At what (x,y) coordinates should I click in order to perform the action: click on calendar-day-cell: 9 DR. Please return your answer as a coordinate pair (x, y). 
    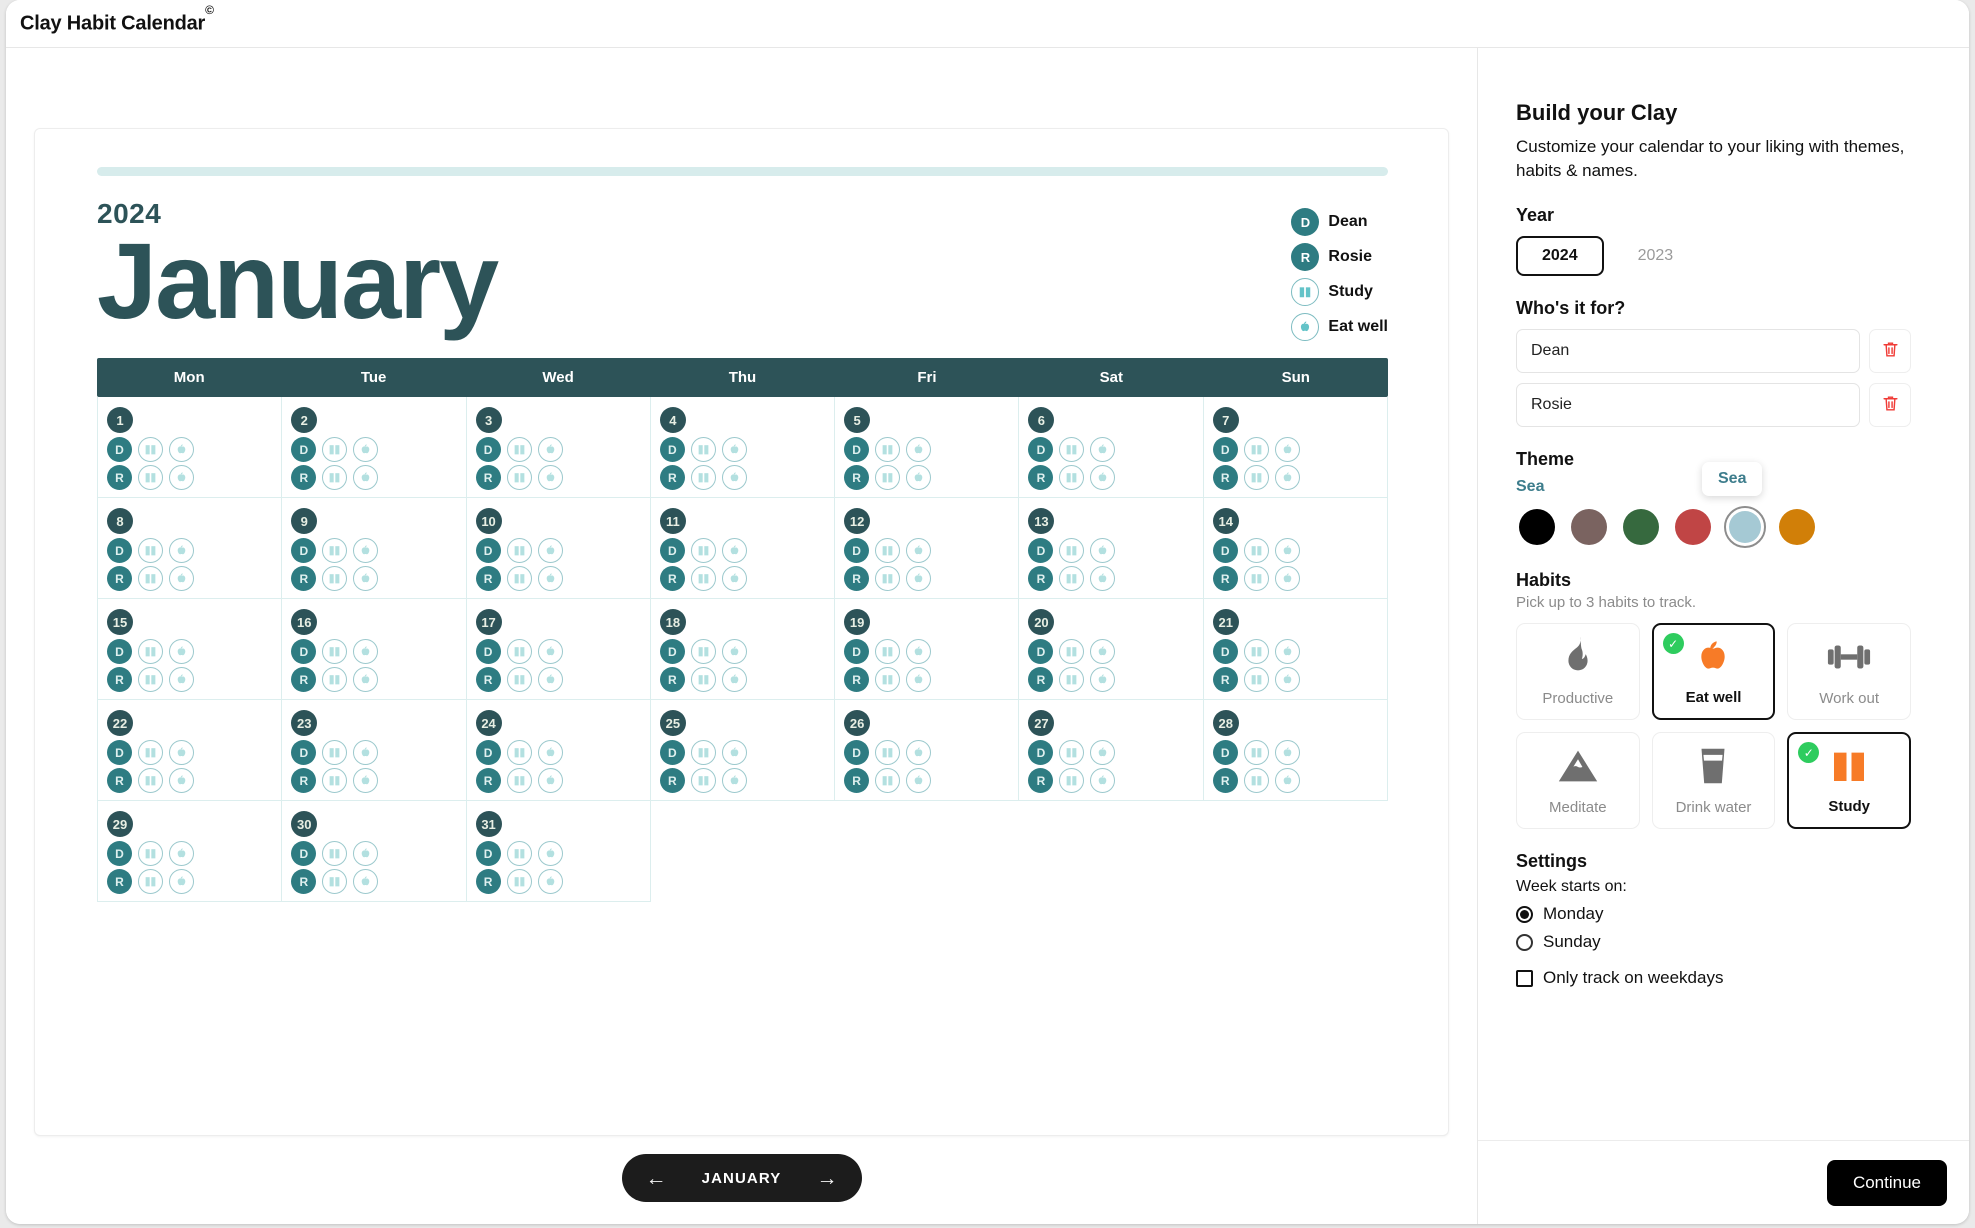
    Looking at the image, I should click on (374, 548).